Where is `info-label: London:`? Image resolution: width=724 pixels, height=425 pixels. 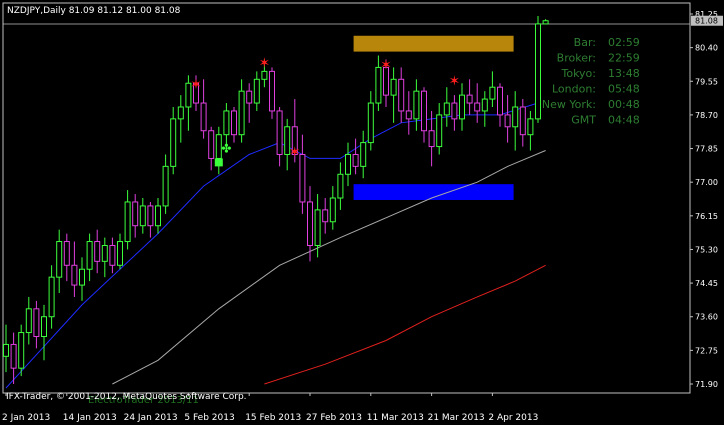 info-label: London: is located at coordinates (574, 89).